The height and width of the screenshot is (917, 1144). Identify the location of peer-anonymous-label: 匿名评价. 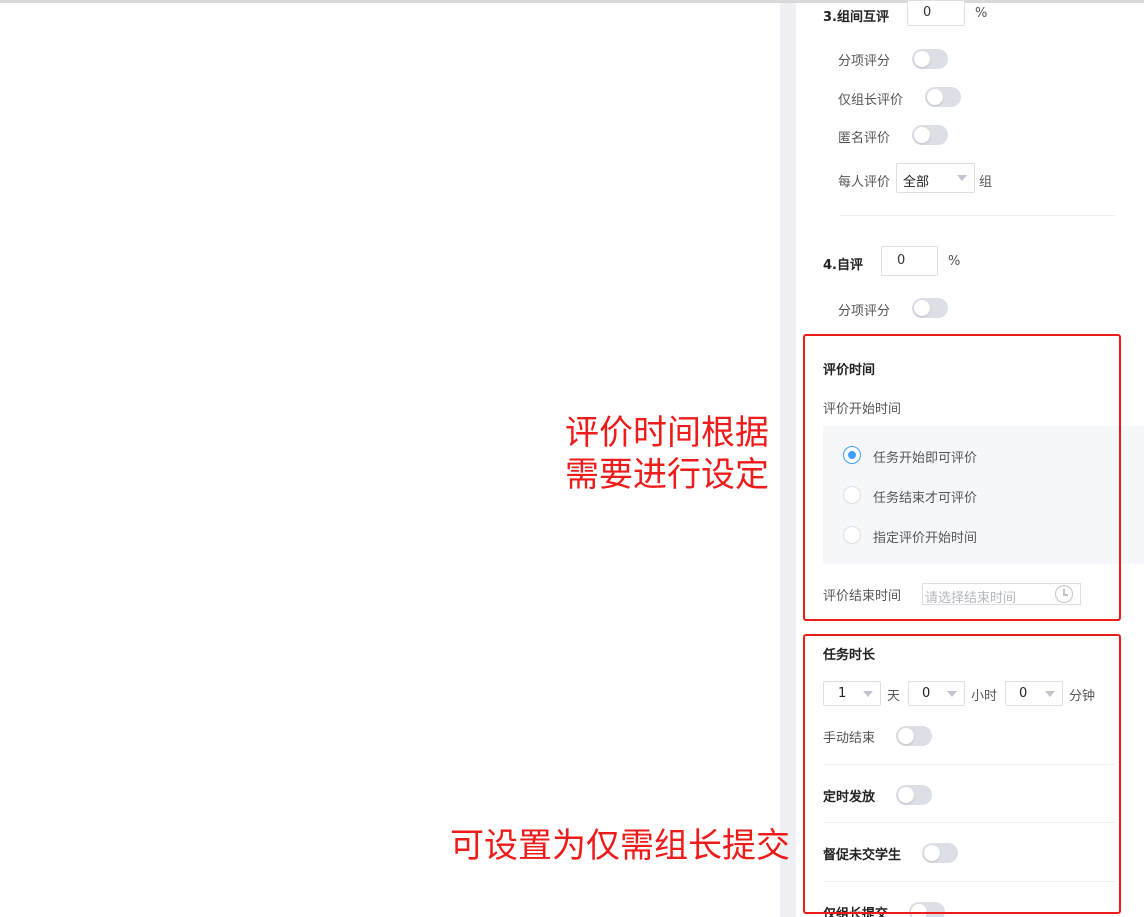
(864, 138).